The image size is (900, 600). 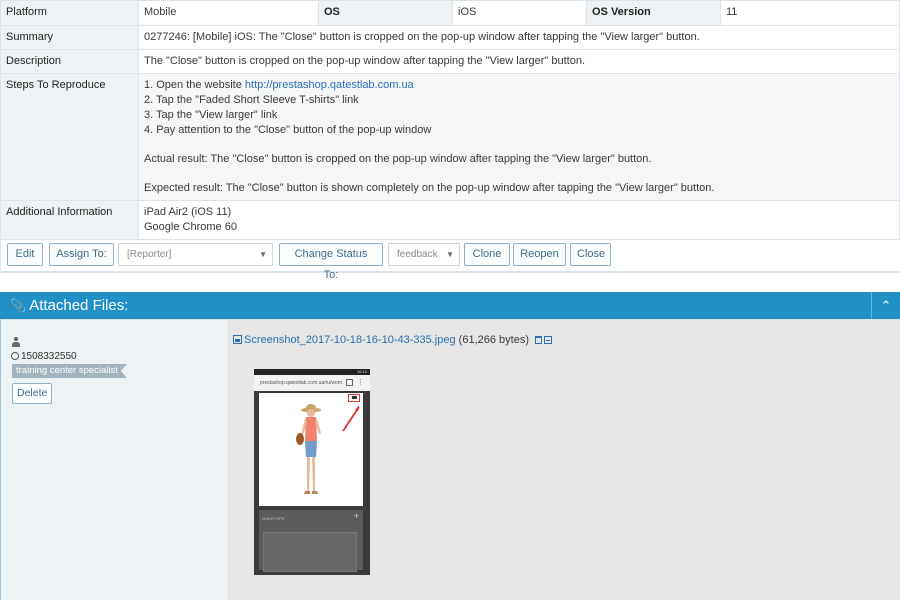 What do you see at coordinates (18, 305) in the screenshot?
I see `paperclip-icon: 📎` at bounding box center [18, 305].